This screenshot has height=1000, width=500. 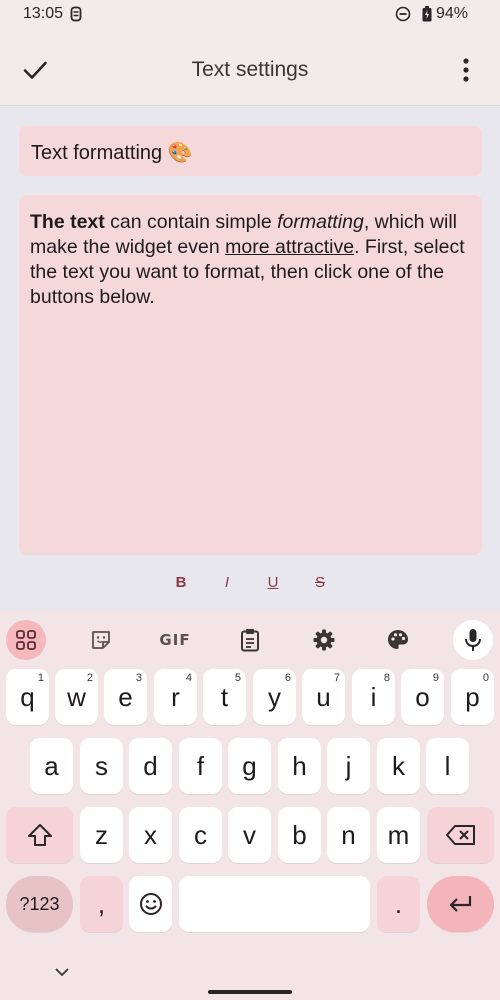 I want to click on key-x: x, so click(x=150, y=835).